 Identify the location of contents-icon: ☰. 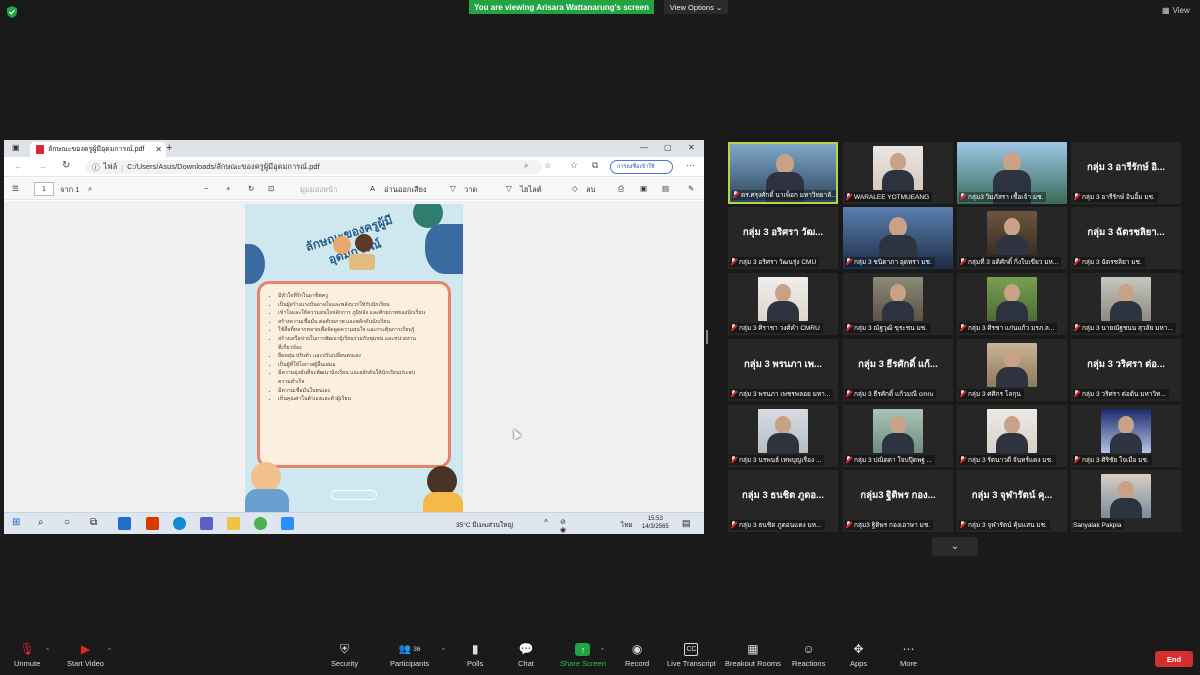
(15, 188).